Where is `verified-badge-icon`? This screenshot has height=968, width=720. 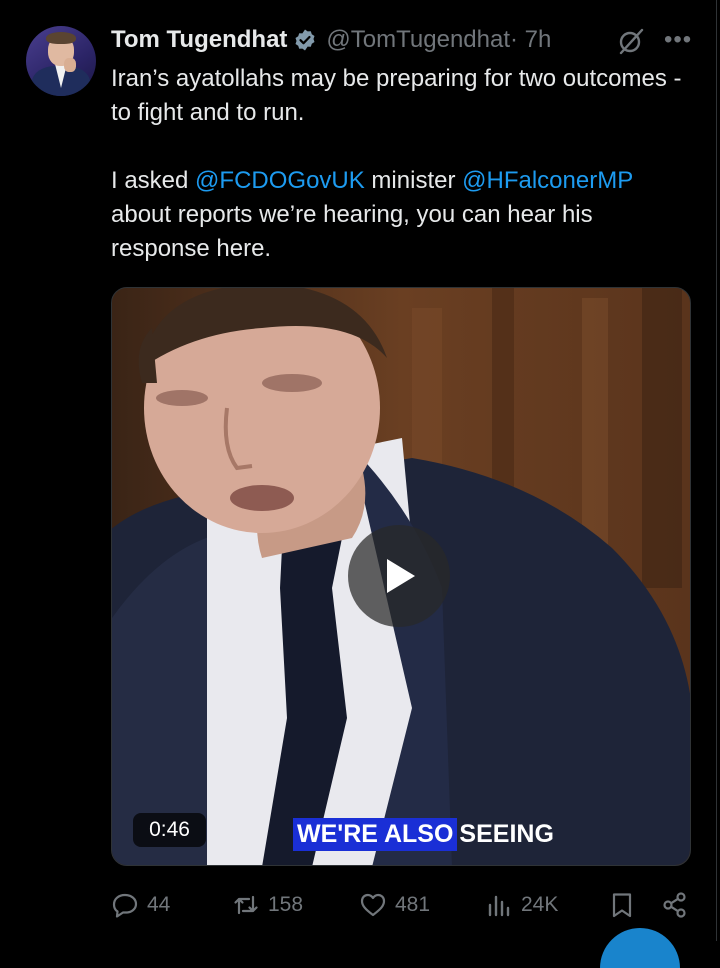 verified-badge-icon is located at coordinates (305, 40).